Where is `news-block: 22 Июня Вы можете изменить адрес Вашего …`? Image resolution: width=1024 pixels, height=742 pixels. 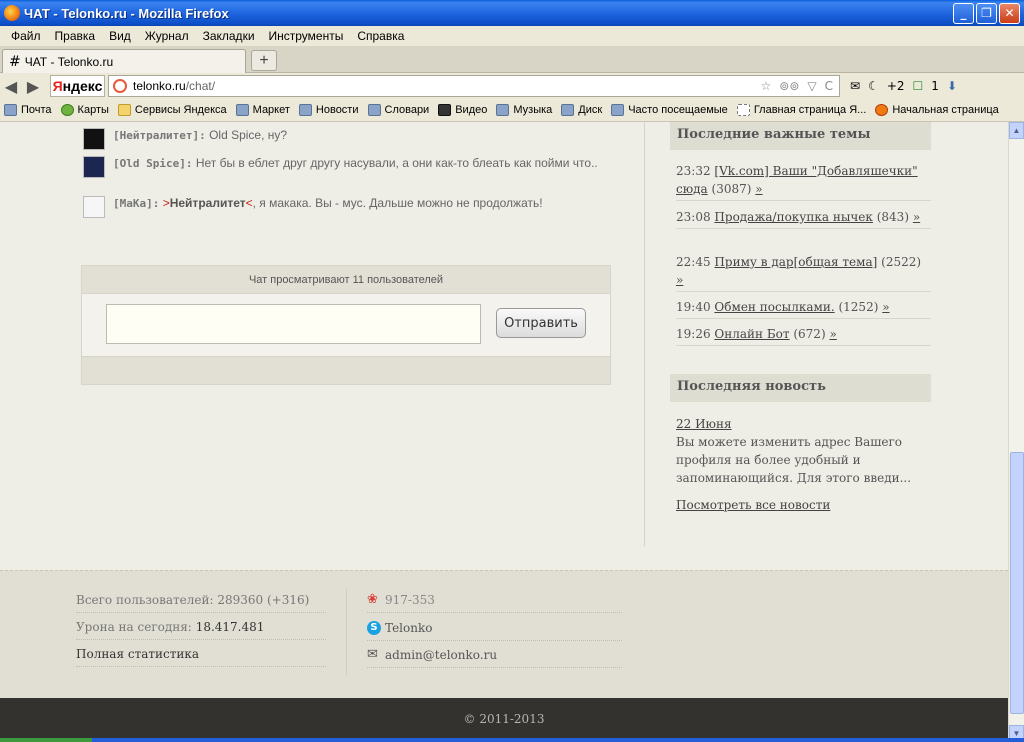
news-block: 22 Июня Вы можете изменить адрес Вашего … is located at coordinates (798, 451).